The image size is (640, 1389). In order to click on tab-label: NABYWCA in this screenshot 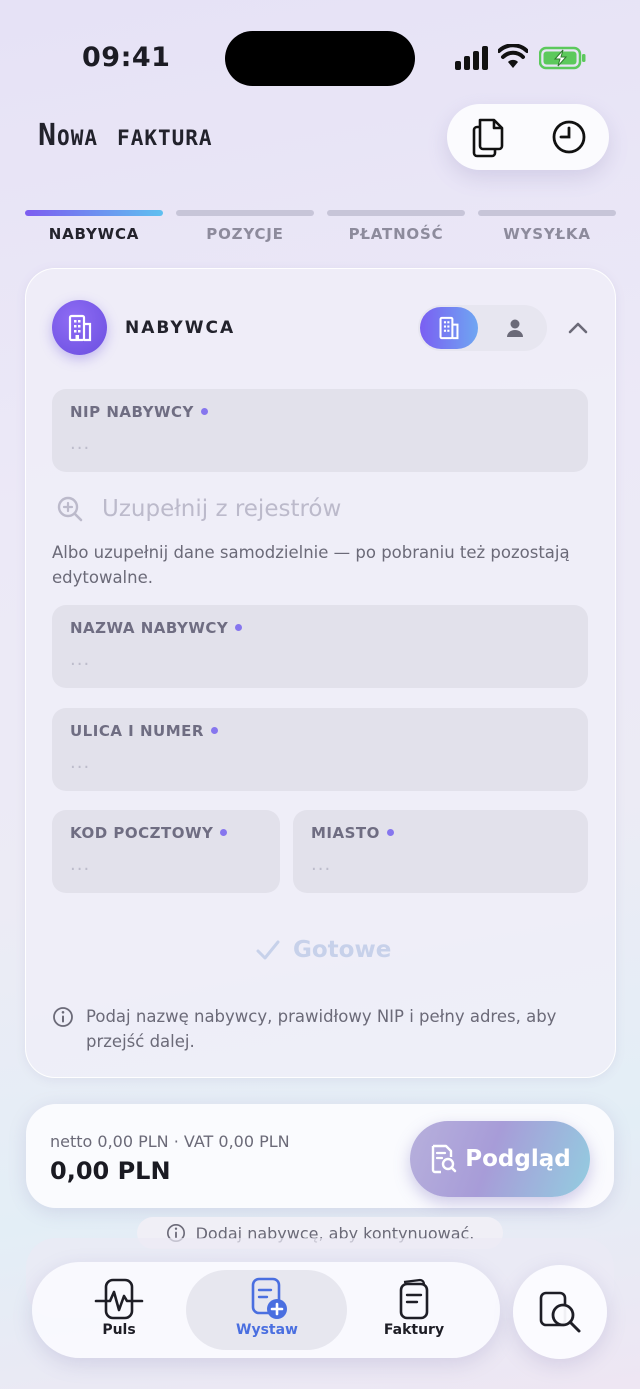, I will do `click(94, 234)`.